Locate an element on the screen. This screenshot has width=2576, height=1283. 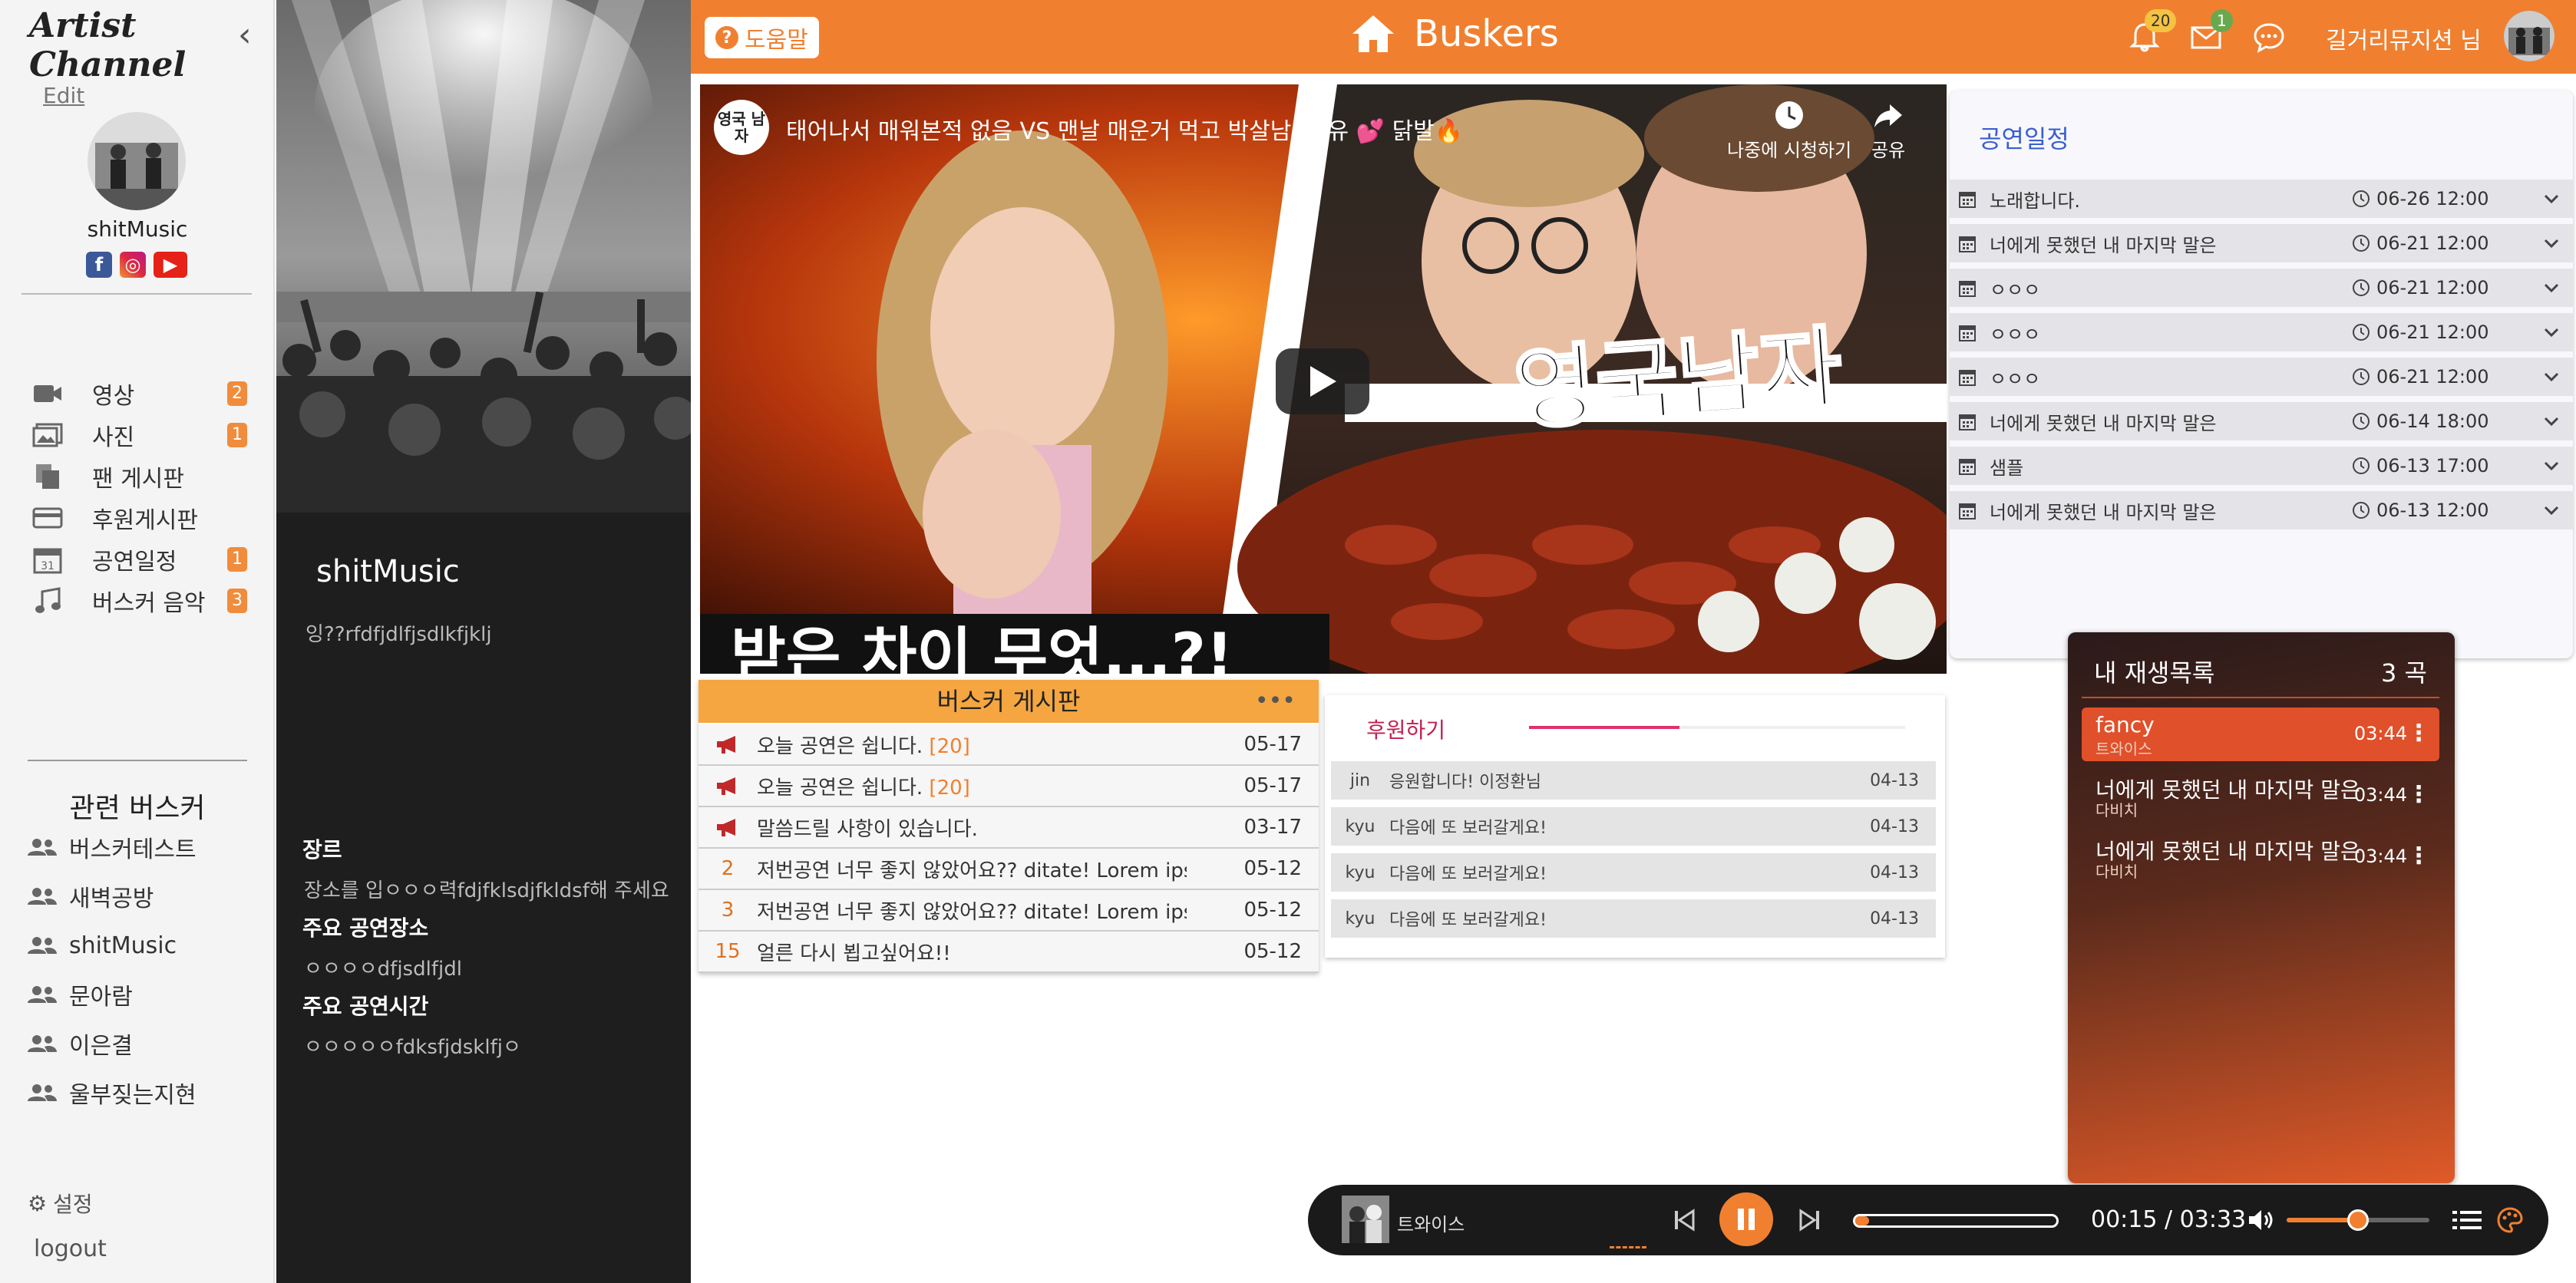
watch-later-label: 나중에 시청하기 is located at coordinates (1789, 151).